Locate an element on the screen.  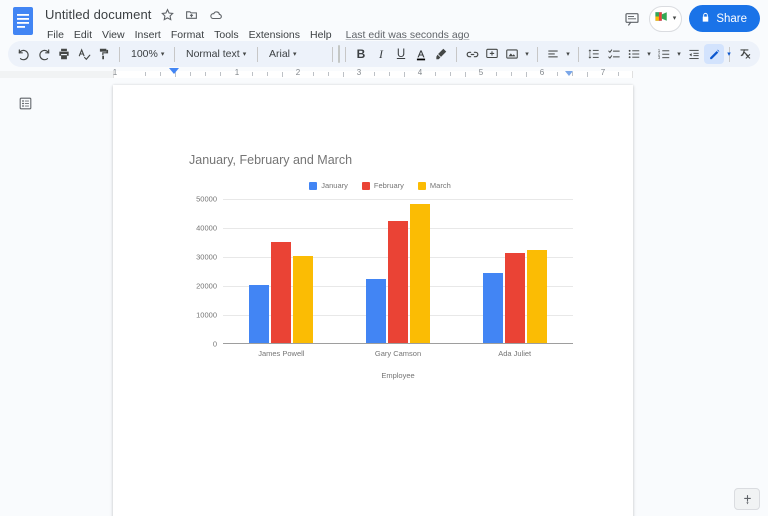
bold-button: B is located at coordinates (361, 54).